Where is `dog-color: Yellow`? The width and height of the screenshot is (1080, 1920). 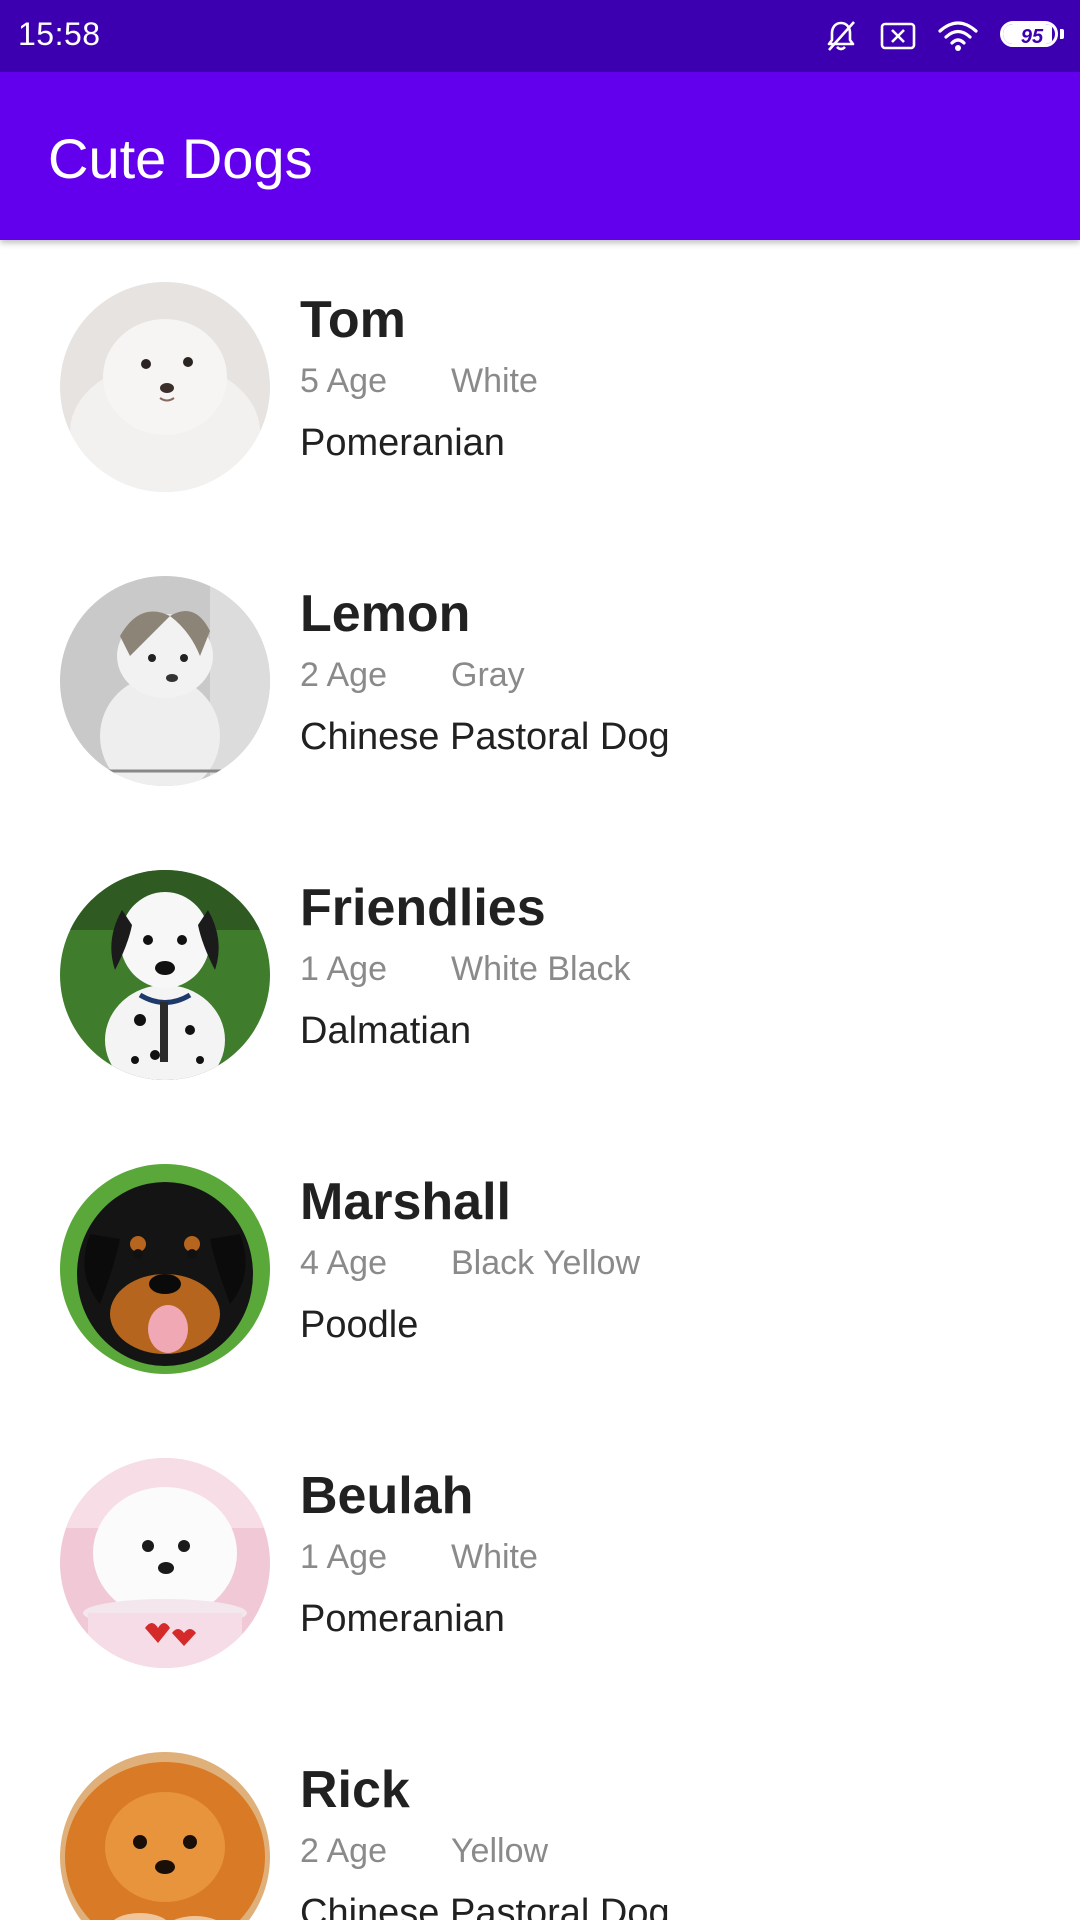 dog-color: Yellow is located at coordinates (500, 1851).